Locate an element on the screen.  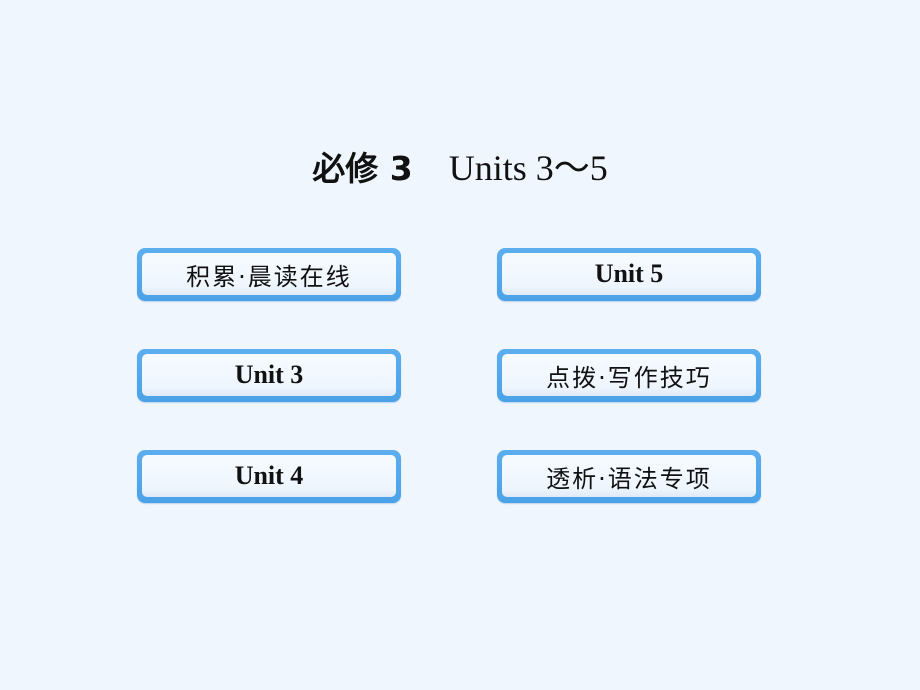
button-unit-4: Unit 4 is located at coordinates (269, 476).